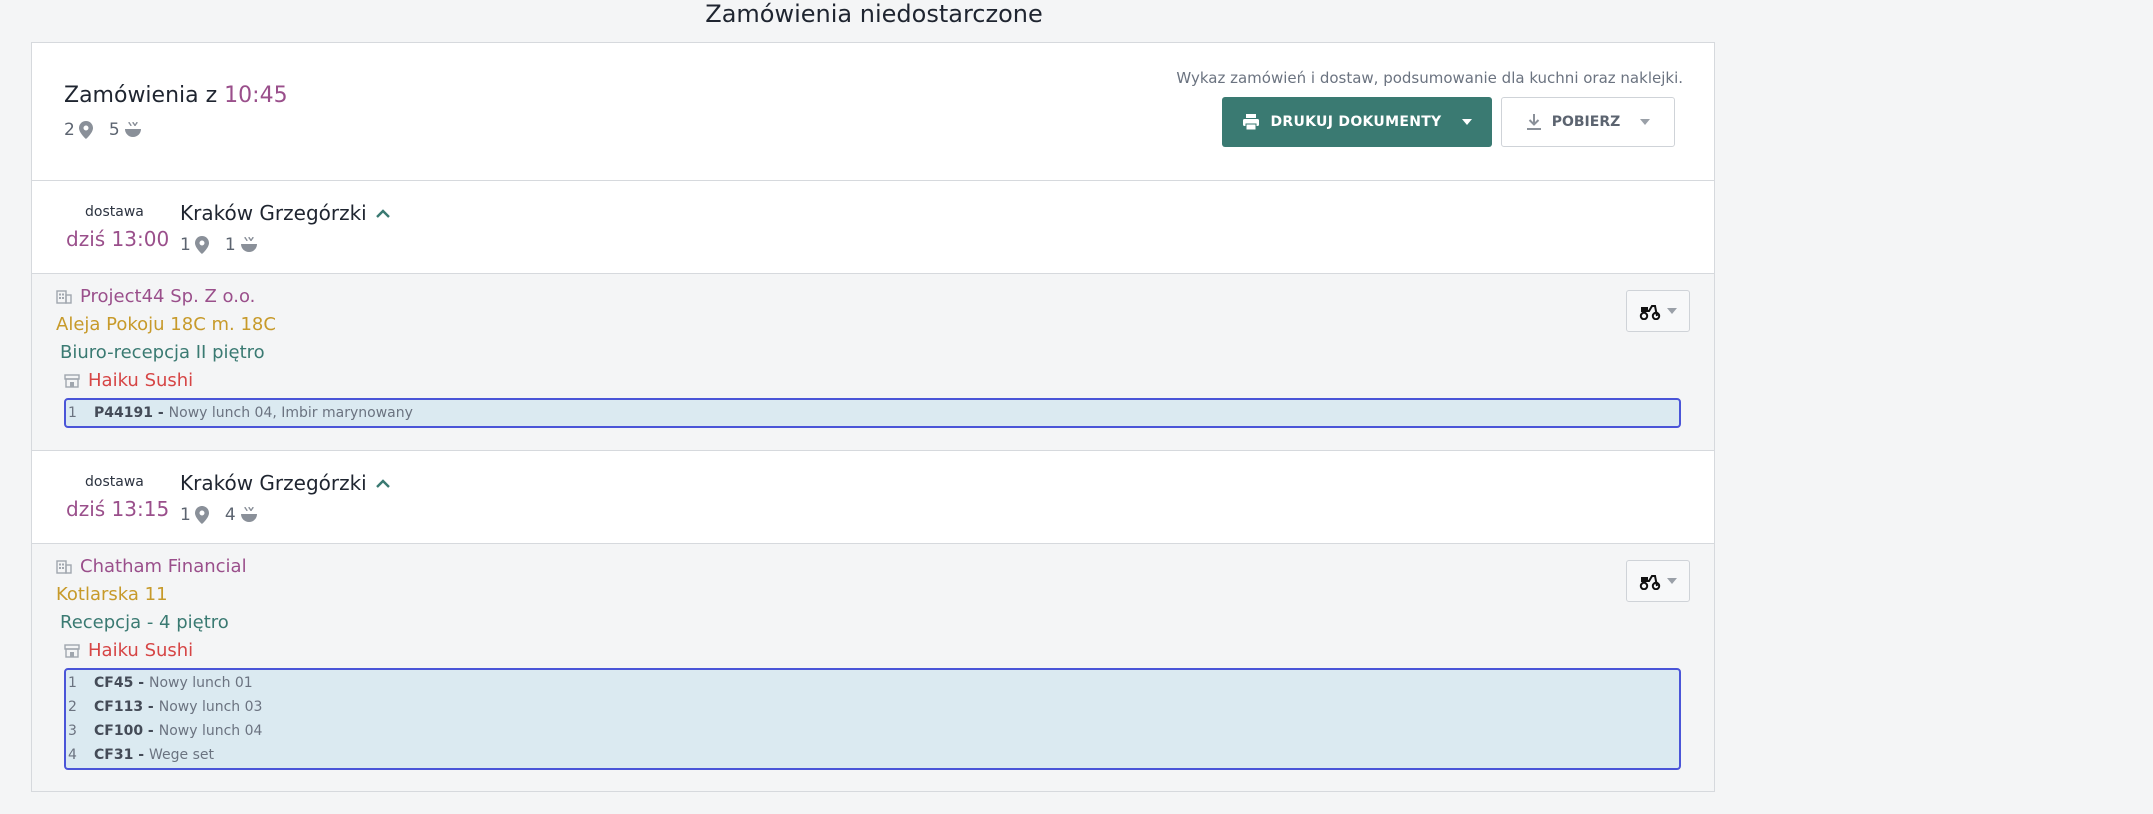 This screenshot has height=814, width=2153. What do you see at coordinates (163, 566) in the screenshot?
I see `company-name: Chatham Financial` at bounding box center [163, 566].